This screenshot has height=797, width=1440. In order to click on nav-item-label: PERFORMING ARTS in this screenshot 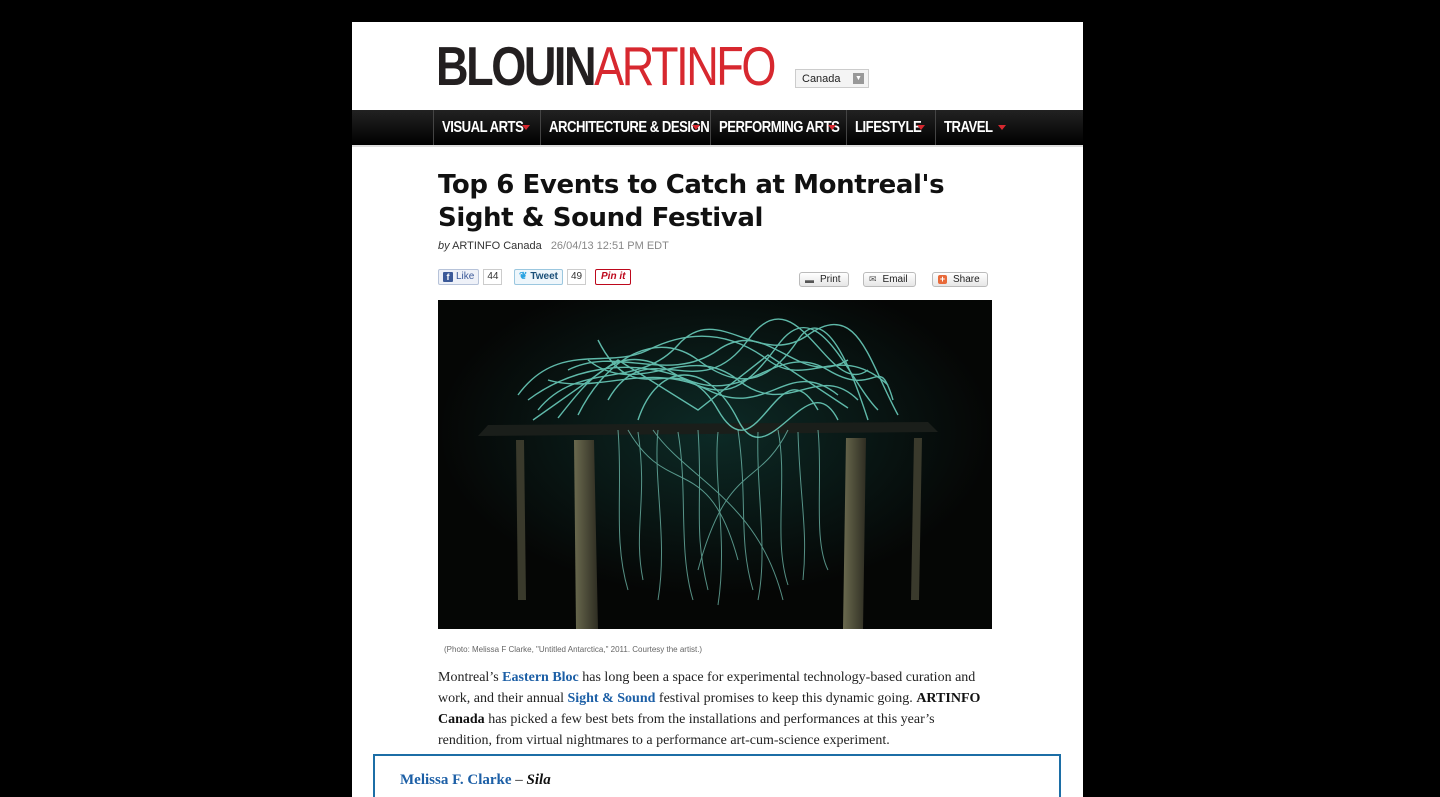, I will do `click(779, 127)`.